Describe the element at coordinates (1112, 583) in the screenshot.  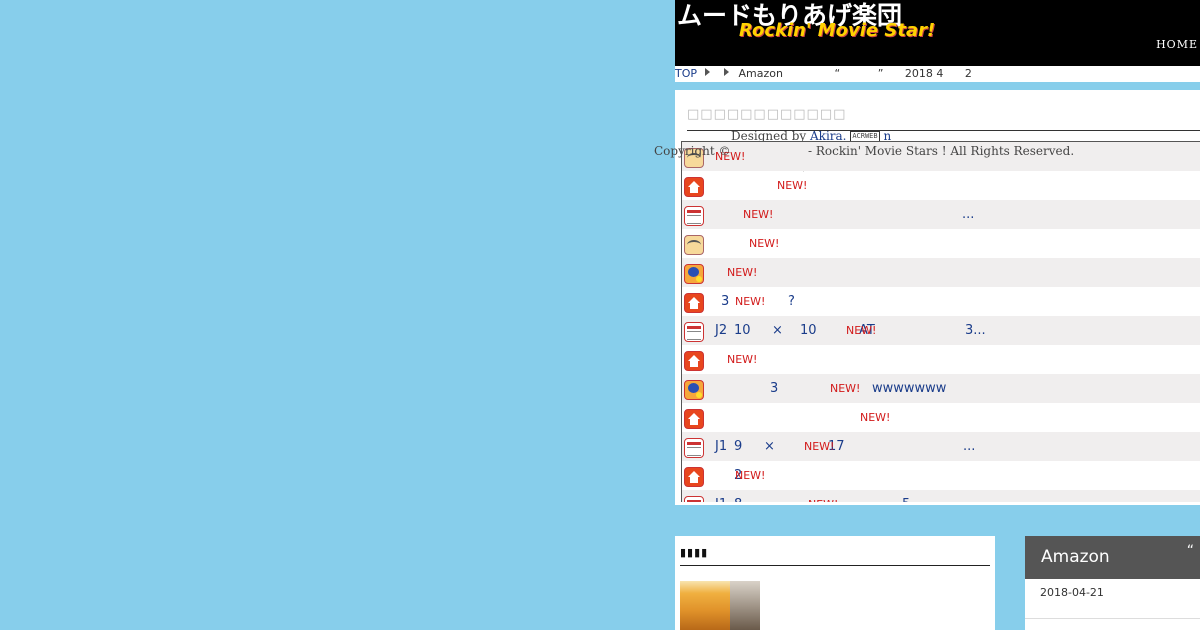
I see `amazon-widget: Amazon “ 2018-04-21` at that location.